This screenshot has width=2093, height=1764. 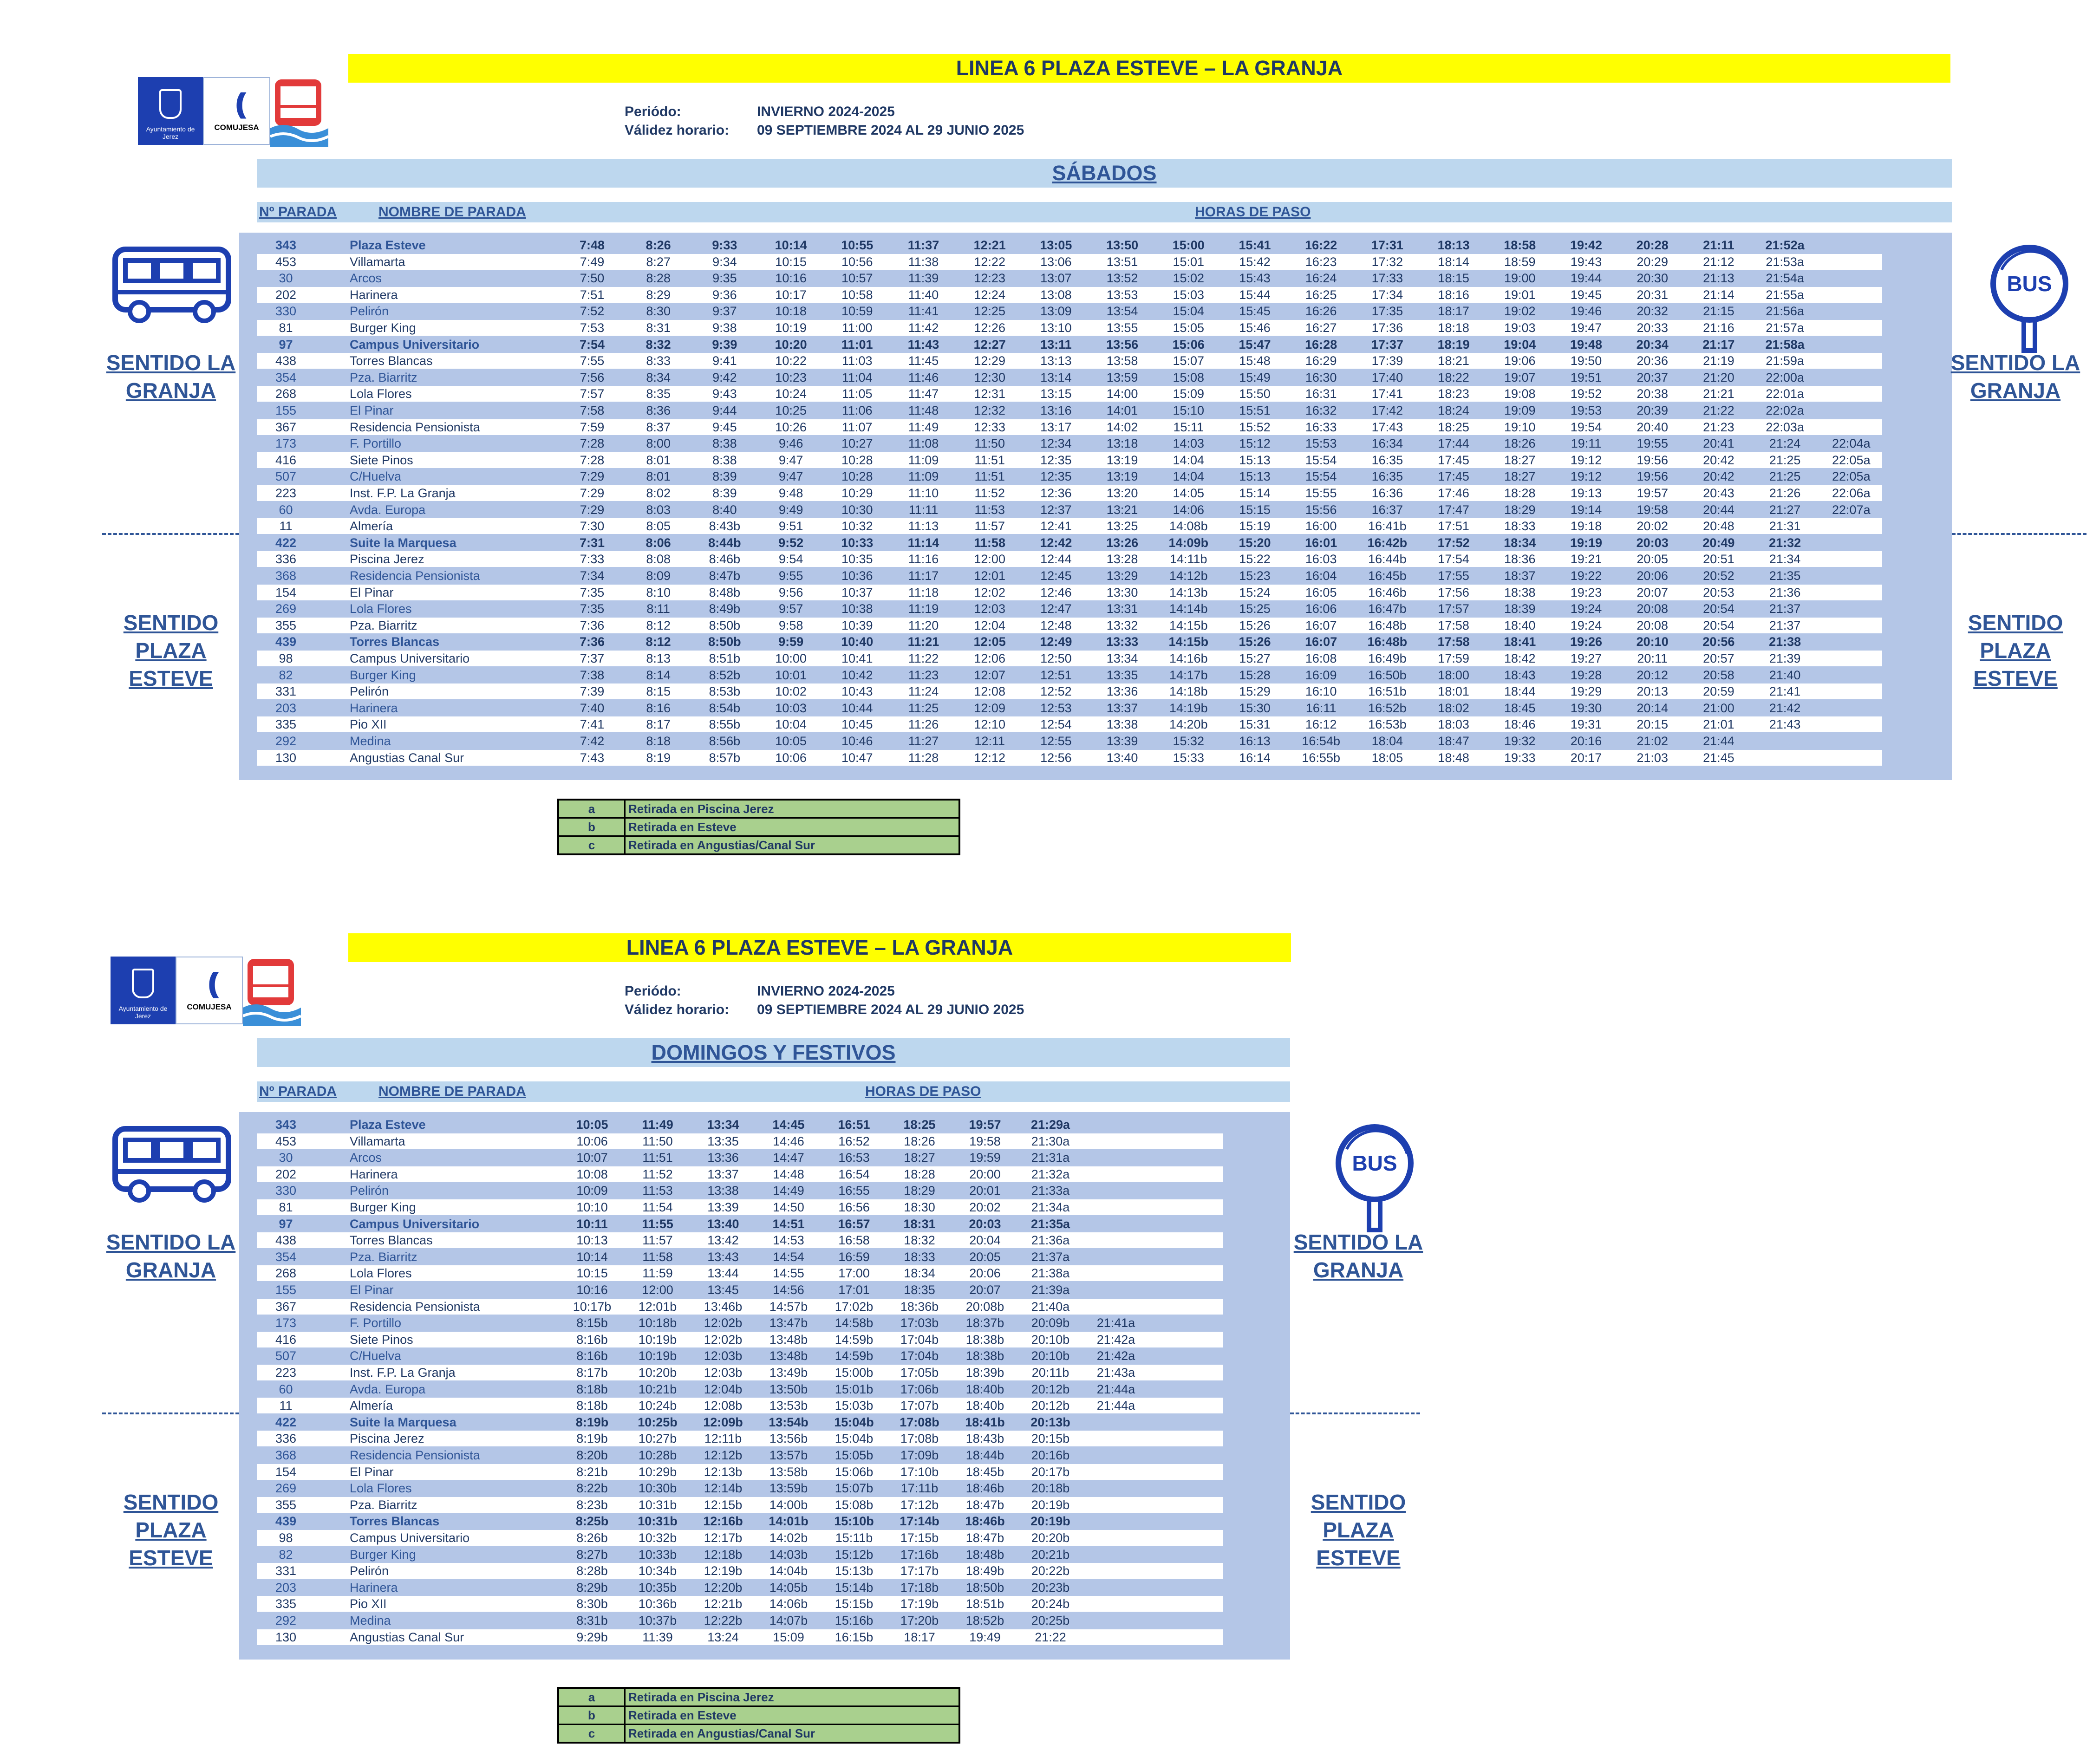 What do you see at coordinates (171, 1502) in the screenshot?
I see `direction-label-line: SENTIDO` at bounding box center [171, 1502].